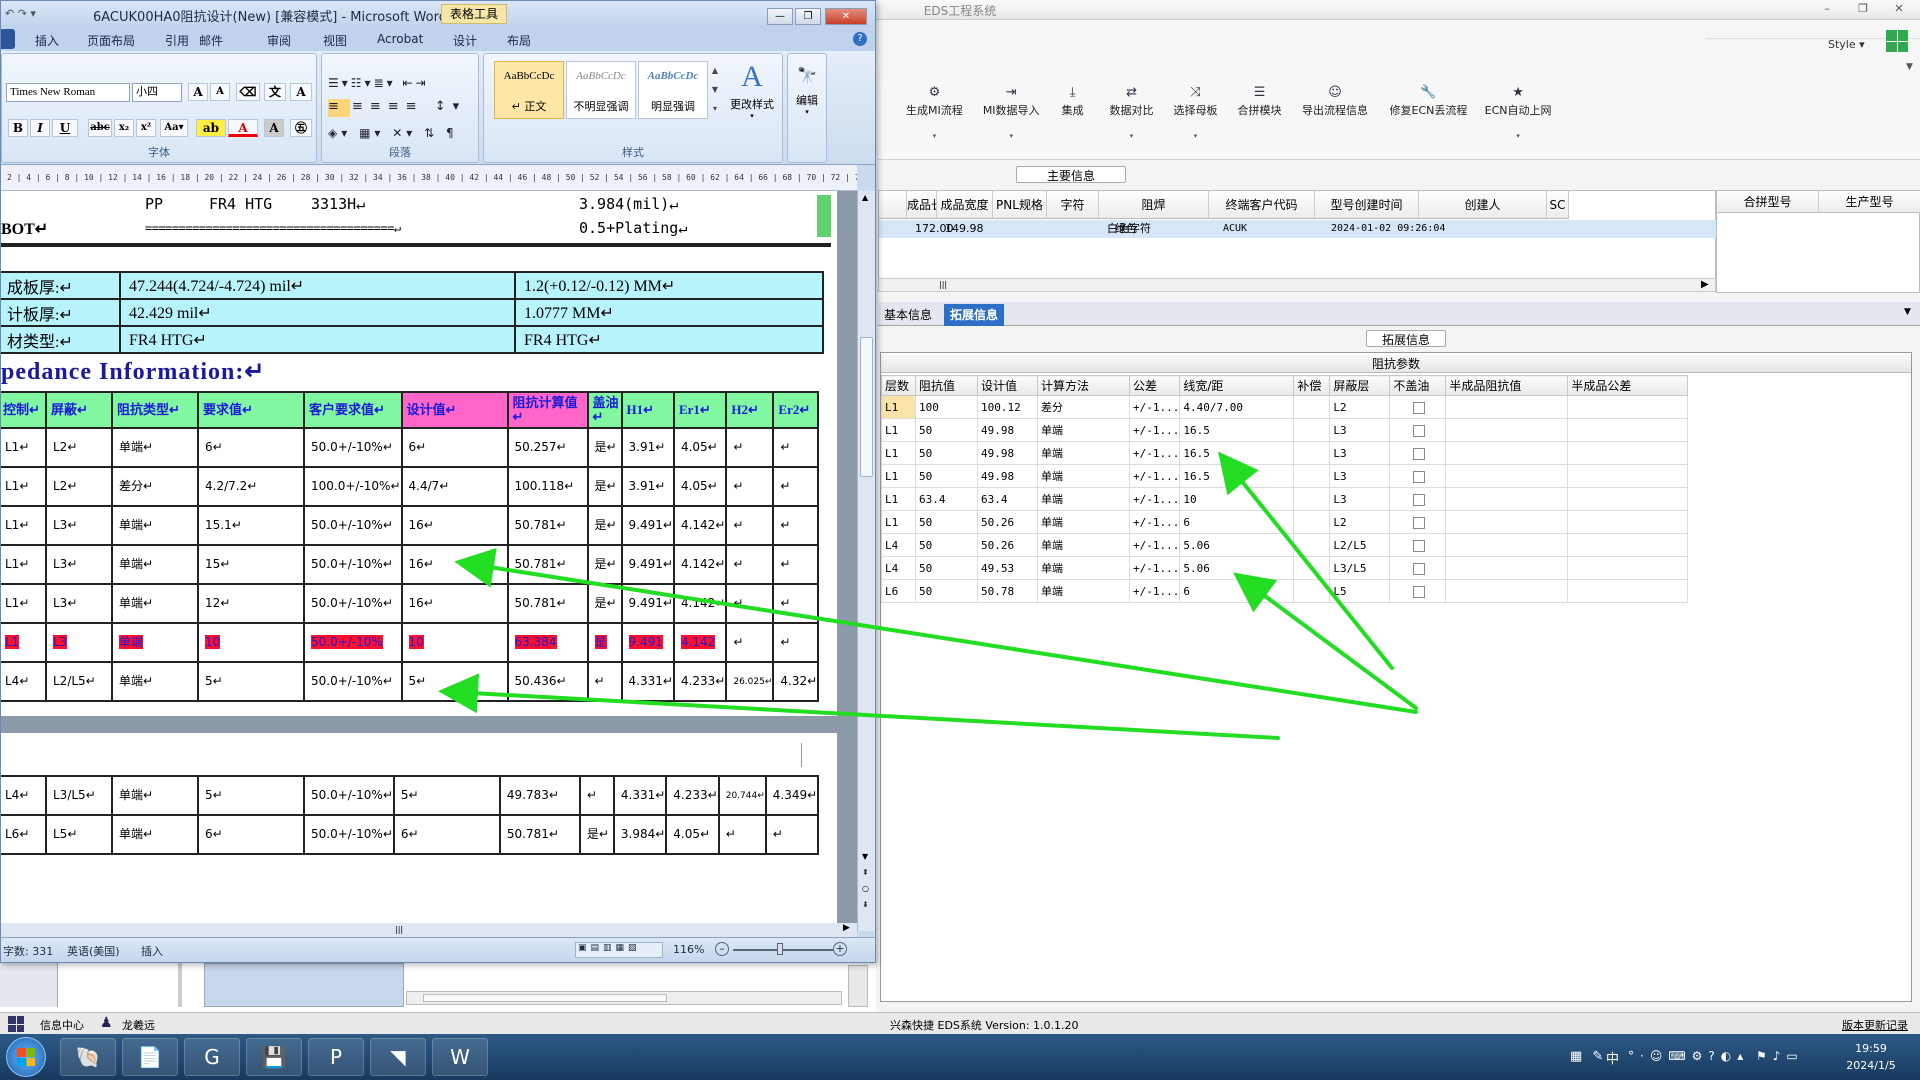 This screenshot has height=1080, width=1920. I want to click on impedance-cell: 50.26, so click(1007, 522).